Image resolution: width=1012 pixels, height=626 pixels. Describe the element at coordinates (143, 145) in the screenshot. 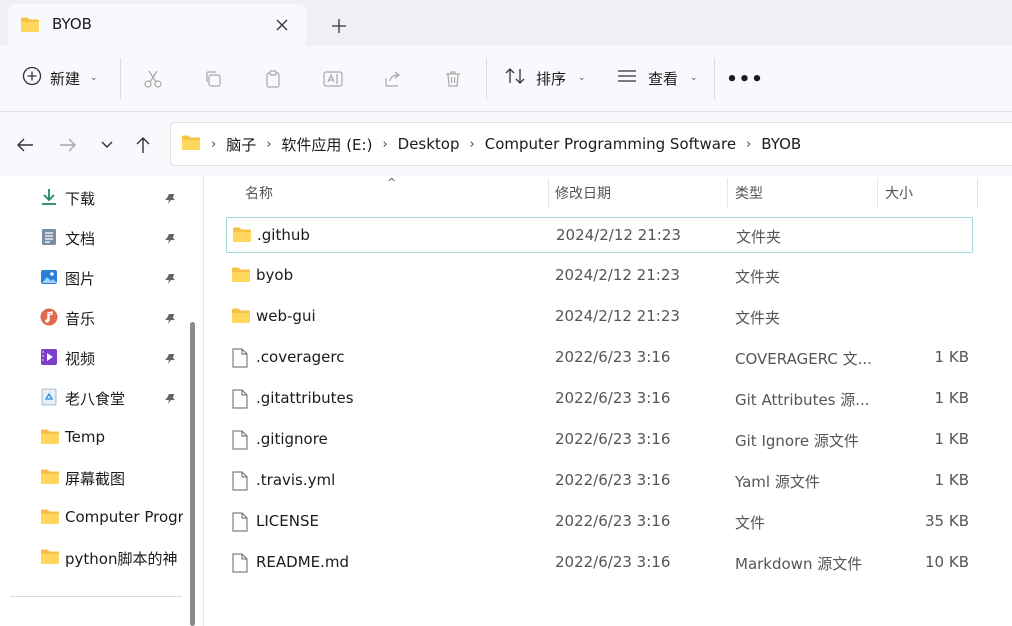

I see `up-button` at that location.